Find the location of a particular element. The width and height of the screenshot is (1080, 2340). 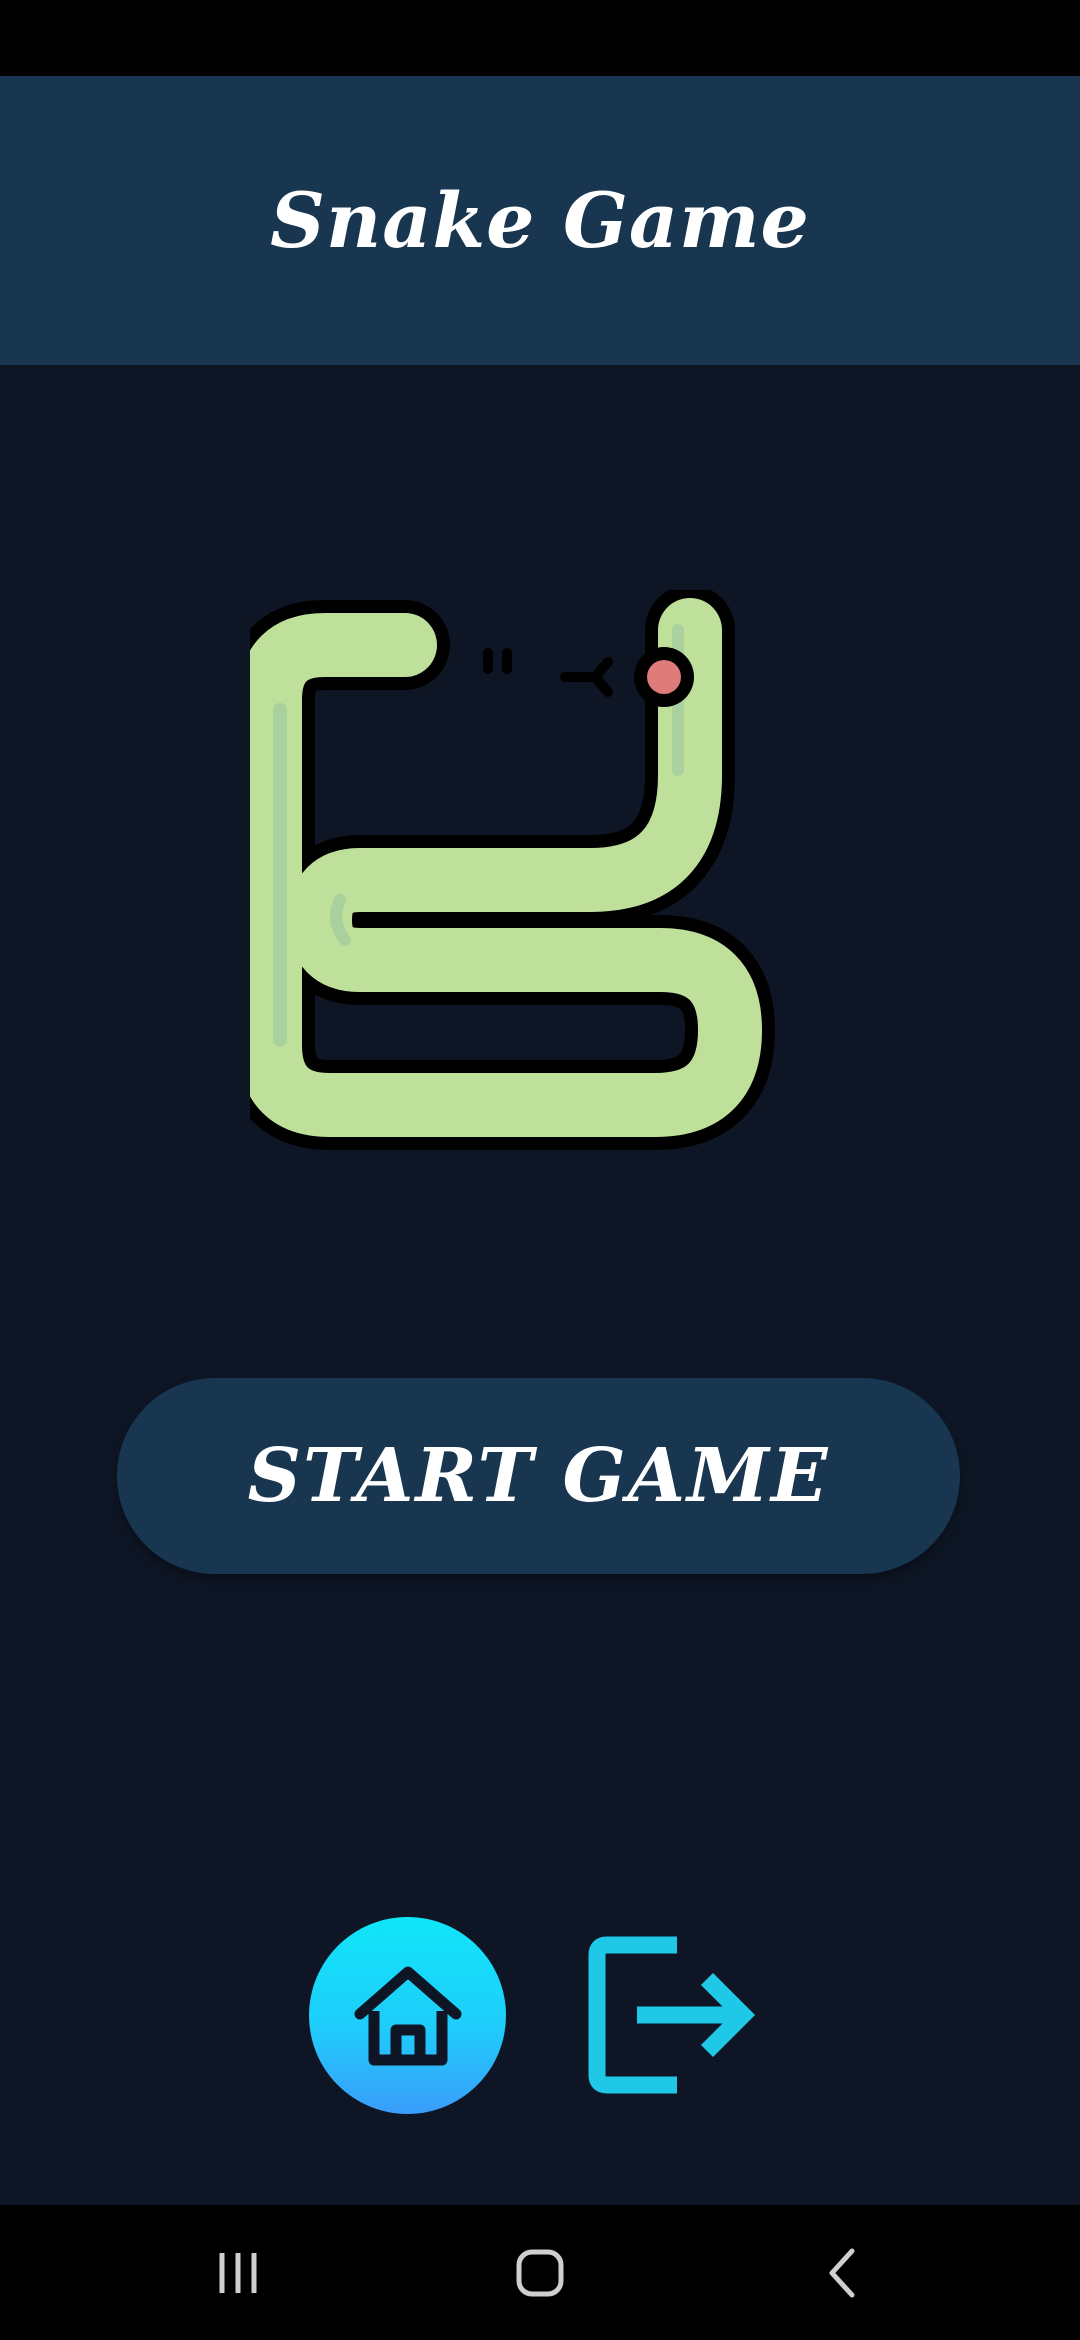

page-title: Snake Game is located at coordinates (540, 220).